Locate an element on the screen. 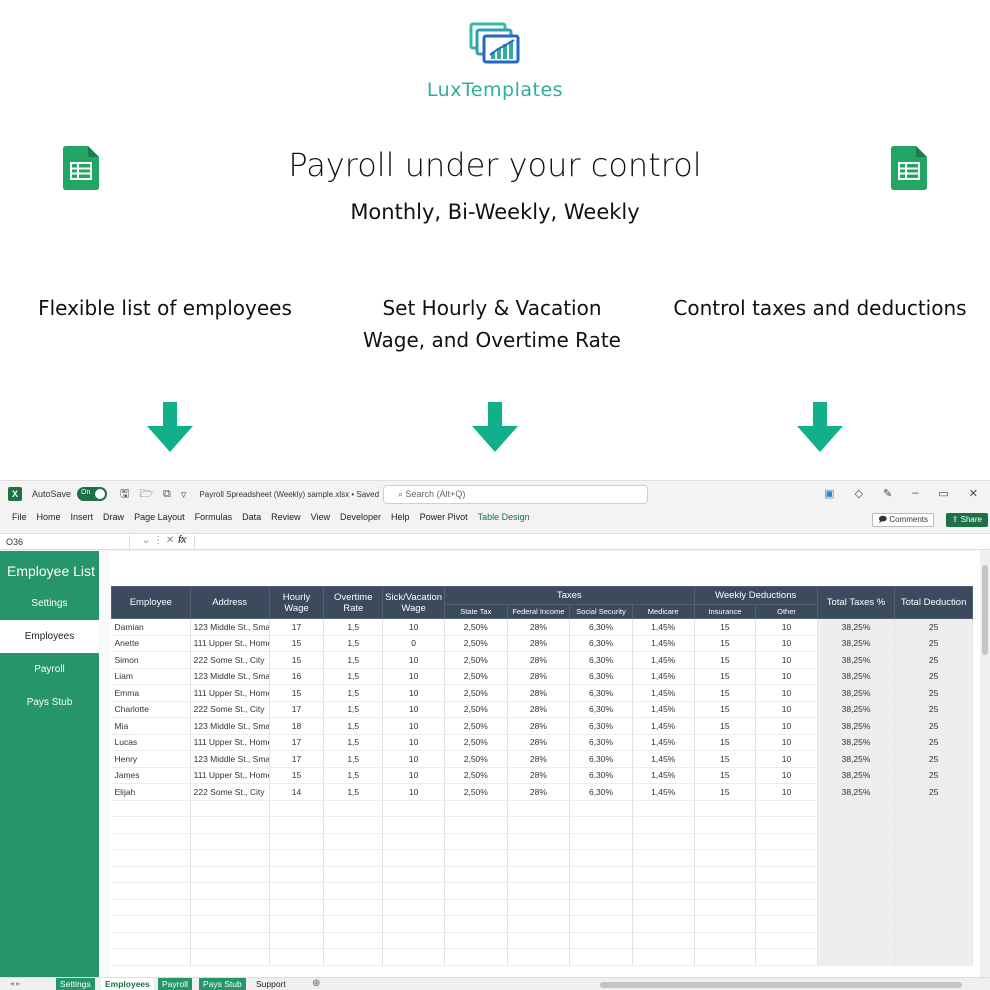 This screenshot has height=990, width=990. table-cell: 123 Middle St., Sma is located at coordinates (230, 627).